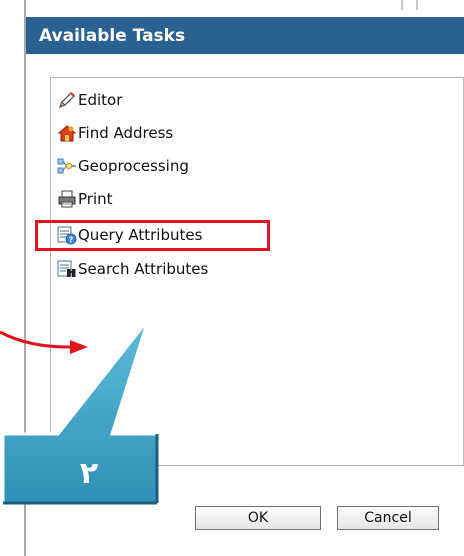 The image size is (464, 556). Describe the element at coordinates (67, 100) in the screenshot. I see `pencil-icon` at that location.